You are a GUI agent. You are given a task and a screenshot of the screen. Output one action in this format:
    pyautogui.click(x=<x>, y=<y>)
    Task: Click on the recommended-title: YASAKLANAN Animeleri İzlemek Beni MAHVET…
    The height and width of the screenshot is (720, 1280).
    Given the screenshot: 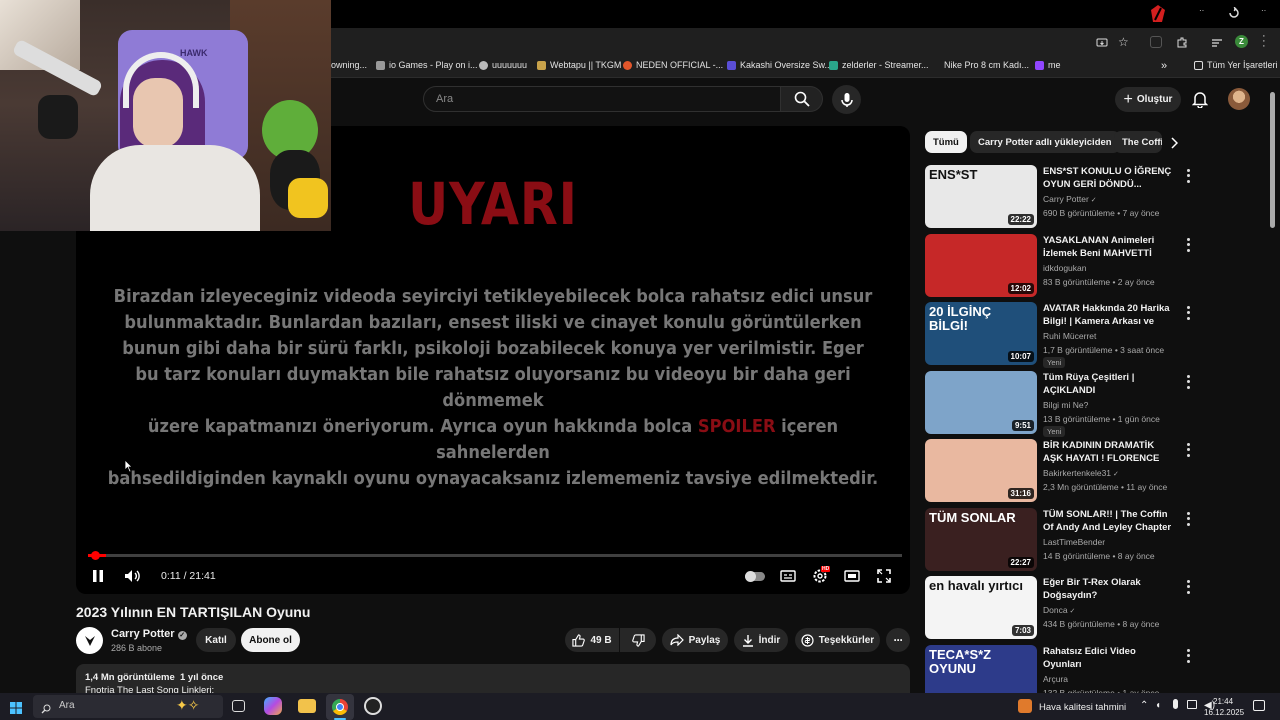 What is the action you would take?
    pyautogui.click(x=1109, y=247)
    